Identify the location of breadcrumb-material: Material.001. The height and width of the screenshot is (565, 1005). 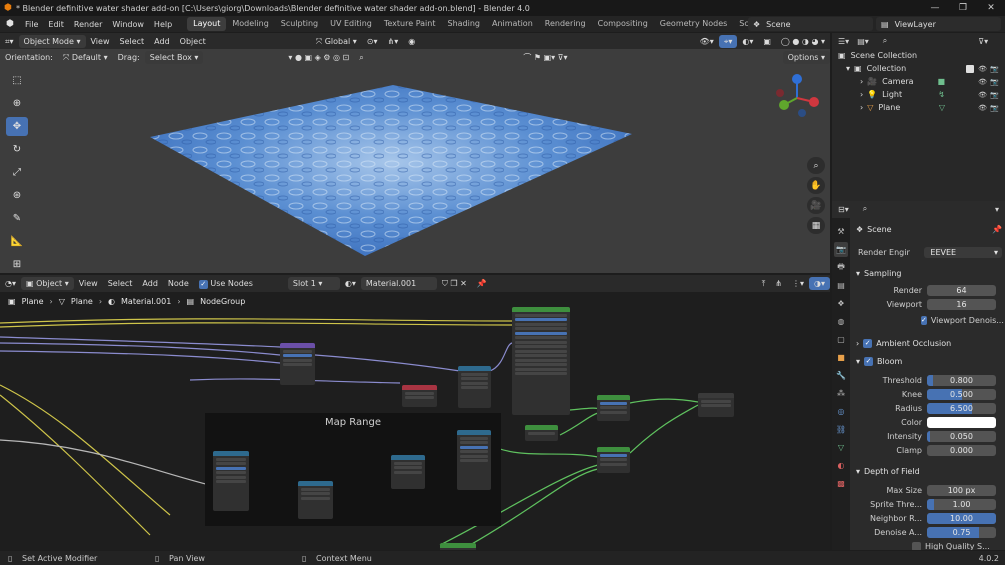
(146, 301).